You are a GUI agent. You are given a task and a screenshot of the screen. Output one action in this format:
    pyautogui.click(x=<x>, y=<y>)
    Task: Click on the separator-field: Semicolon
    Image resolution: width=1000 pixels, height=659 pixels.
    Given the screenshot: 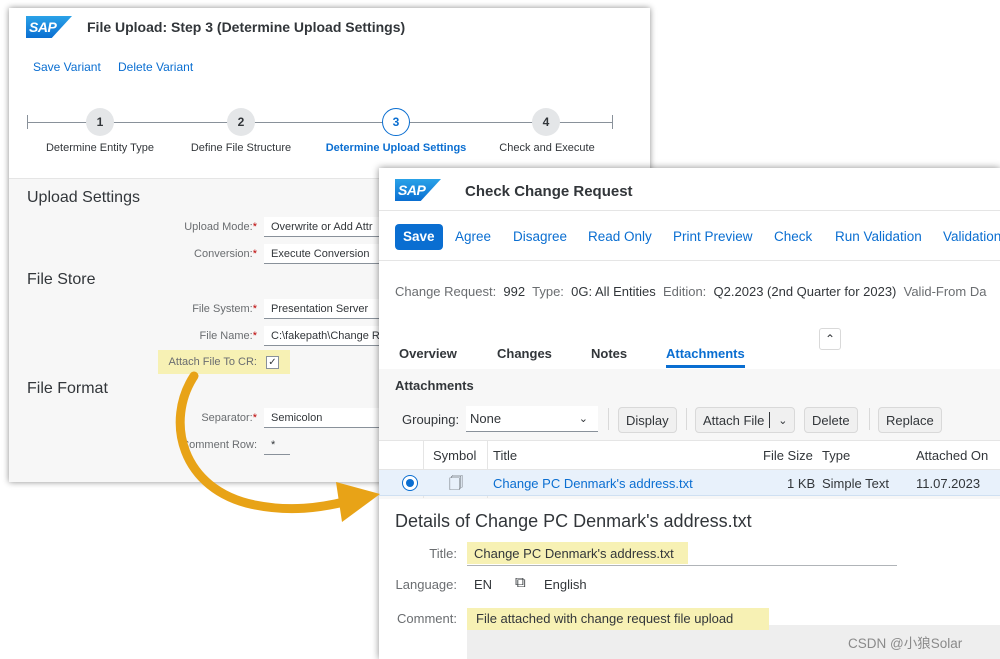 What is the action you would take?
    pyautogui.click(x=324, y=418)
    